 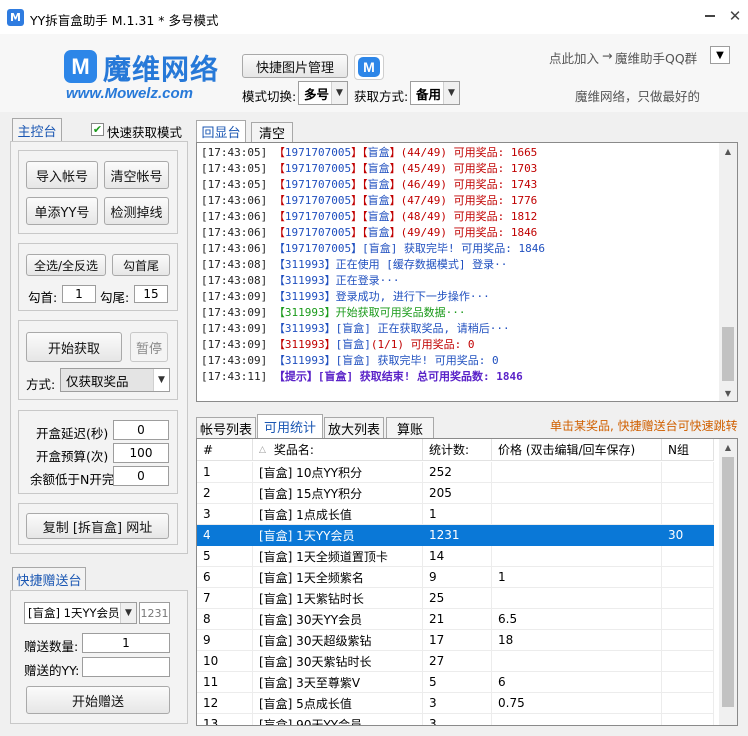 I want to click on table-row: 4 [盲盒] 1天YY会员 1231 30, so click(x=455, y=535).